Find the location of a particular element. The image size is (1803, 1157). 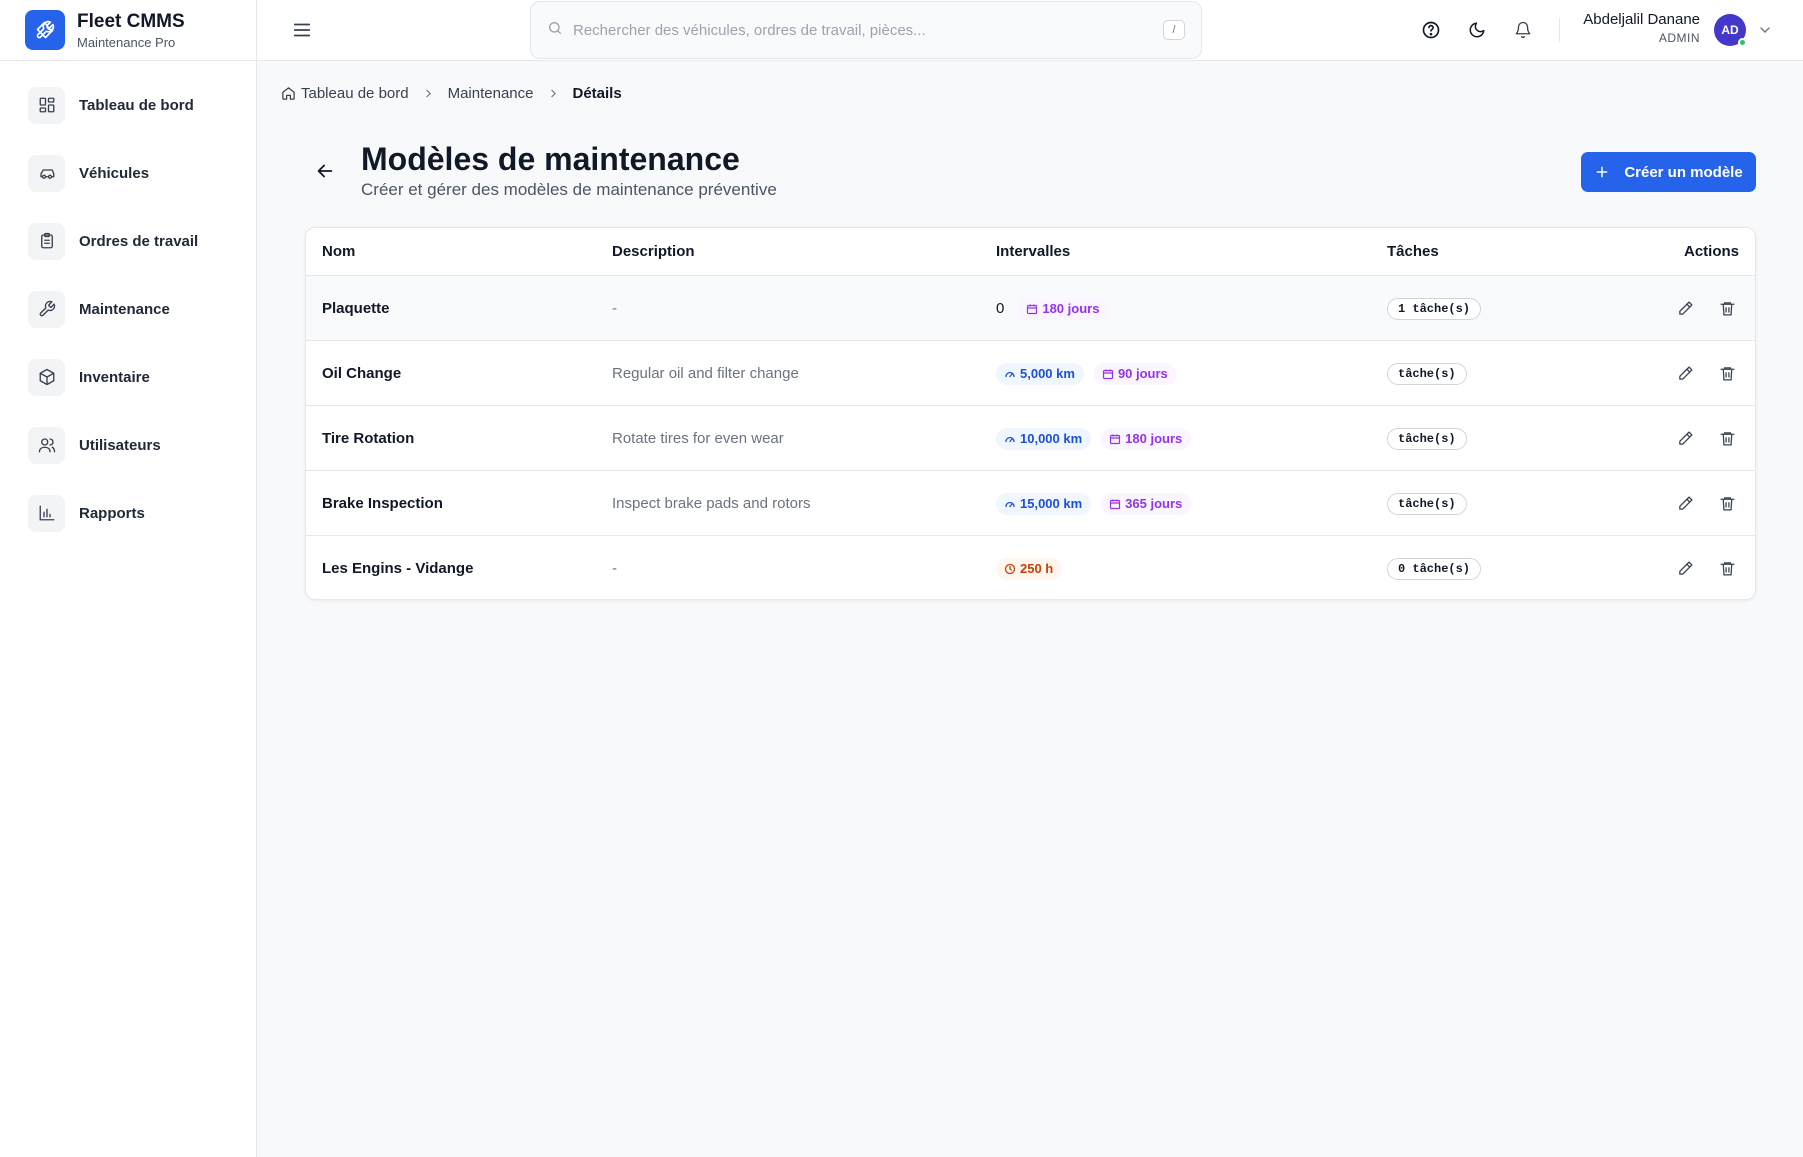

template-name: Tire Rotation is located at coordinates (368, 438).